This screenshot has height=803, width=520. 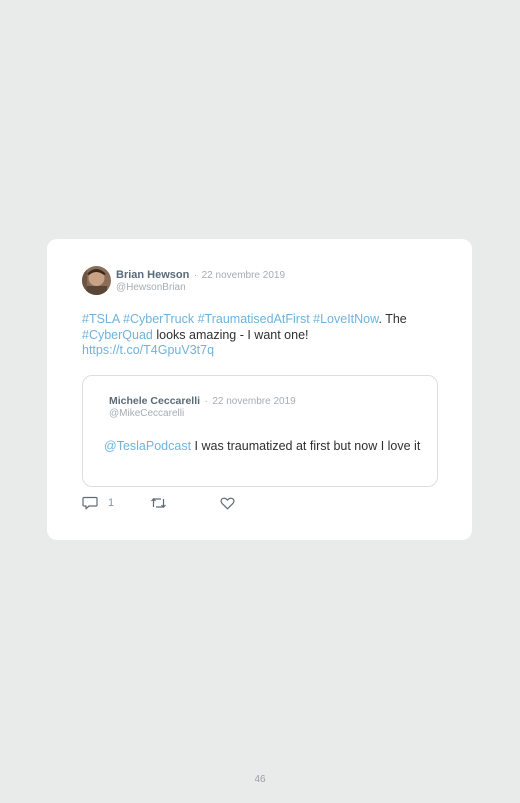 I want to click on hashtag-traumatisedatfirst: #TraumatisedAtFirst, so click(x=254, y=319).